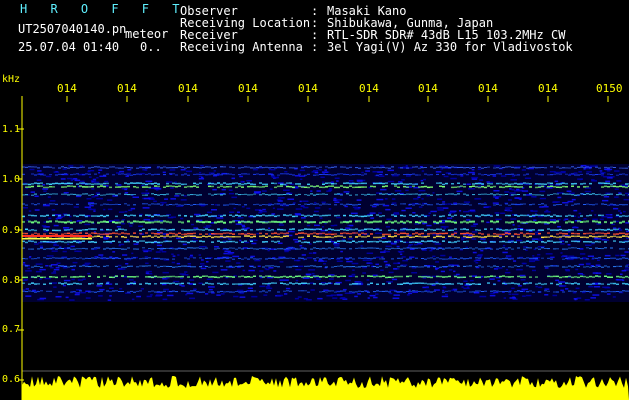 The image size is (629, 400). I want to click on y-tick-label: 0.8, so click(11, 280).